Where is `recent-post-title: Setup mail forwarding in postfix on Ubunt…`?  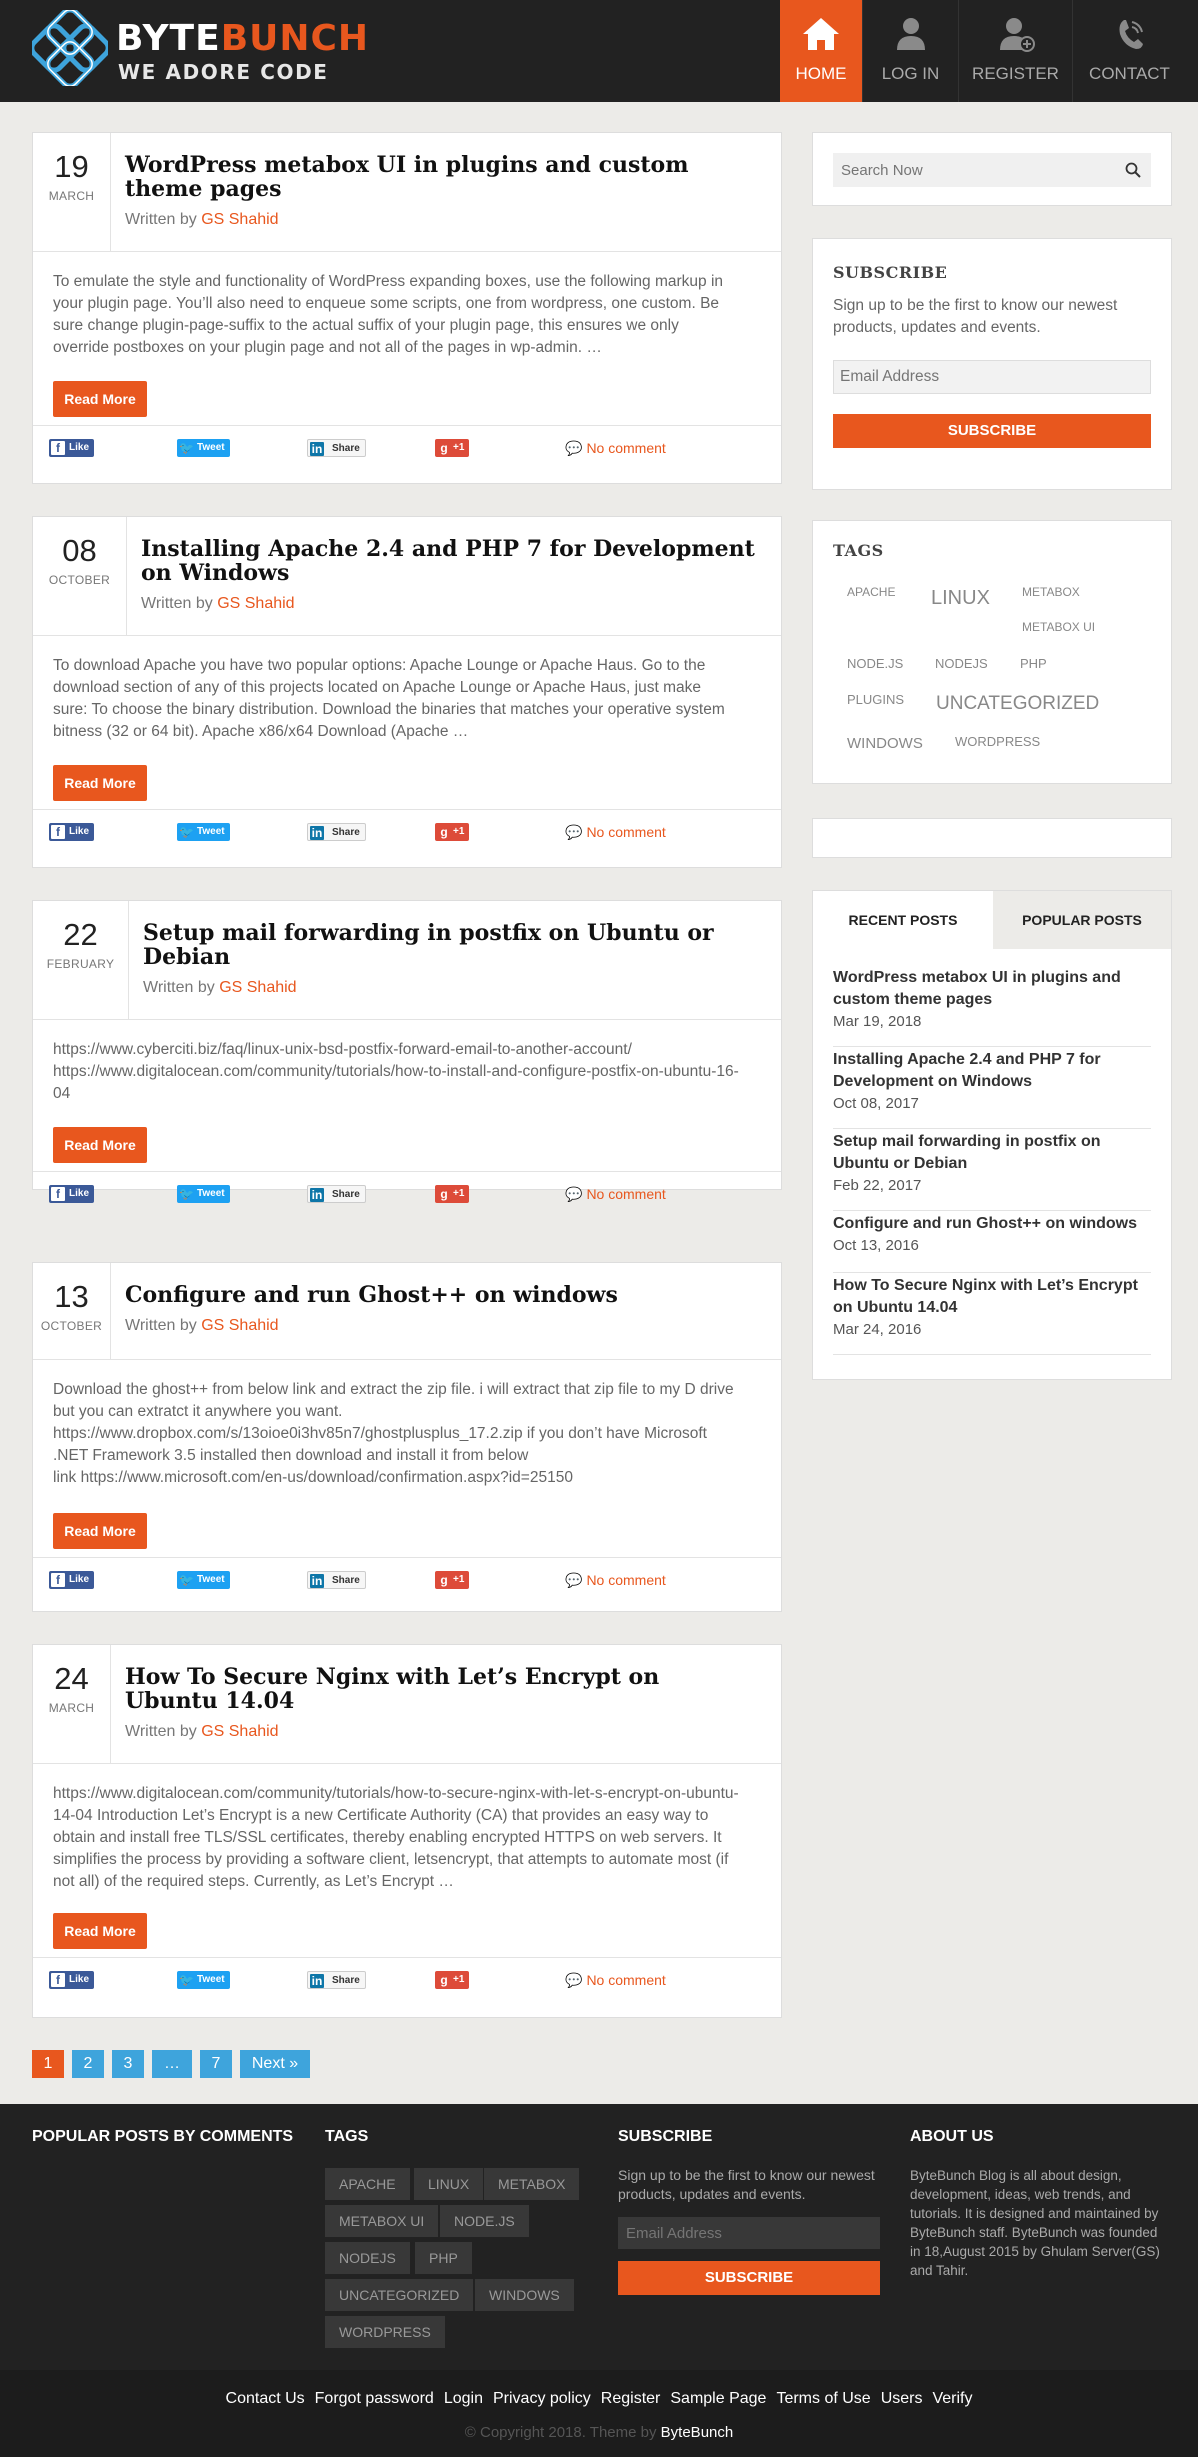 recent-post-title: Setup mail forwarding in postfix on Ubunt… is located at coordinates (992, 1153).